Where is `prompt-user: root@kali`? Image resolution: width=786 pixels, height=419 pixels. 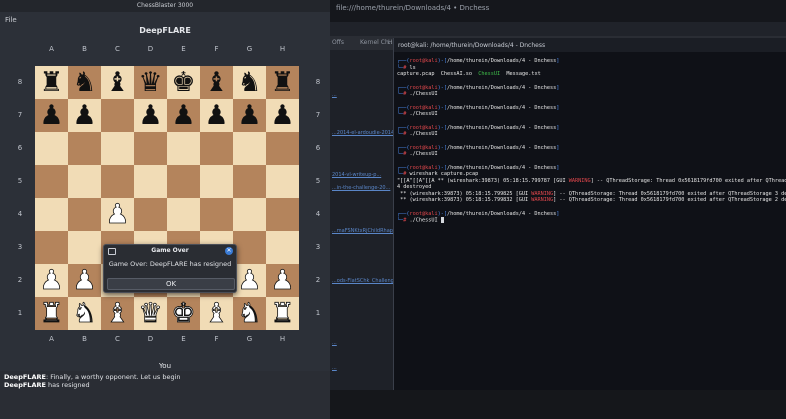
prompt-user: root@kali is located at coordinates (423, 147).